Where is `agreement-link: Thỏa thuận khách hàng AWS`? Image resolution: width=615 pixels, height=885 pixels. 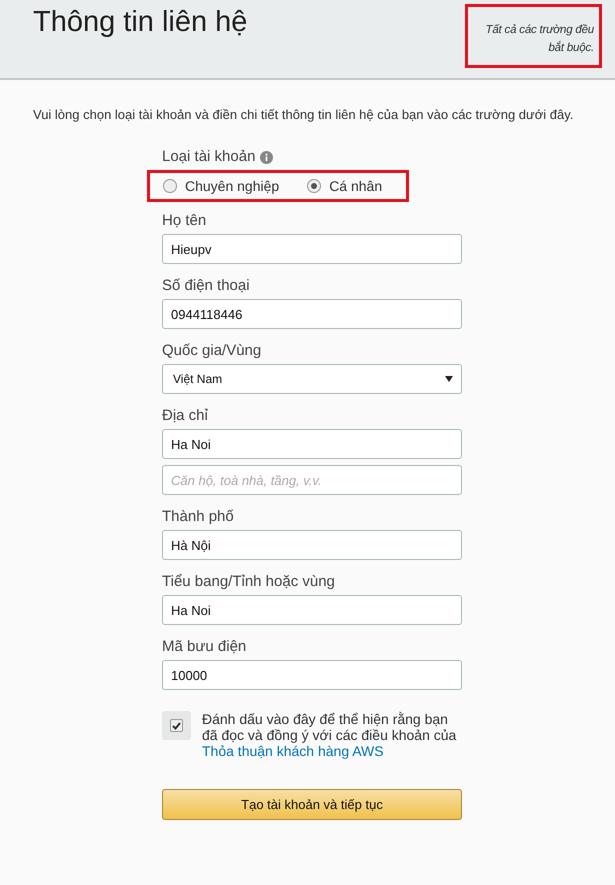 agreement-link: Thỏa thuận khách hàng AWS is located at coordinates (293, 751).